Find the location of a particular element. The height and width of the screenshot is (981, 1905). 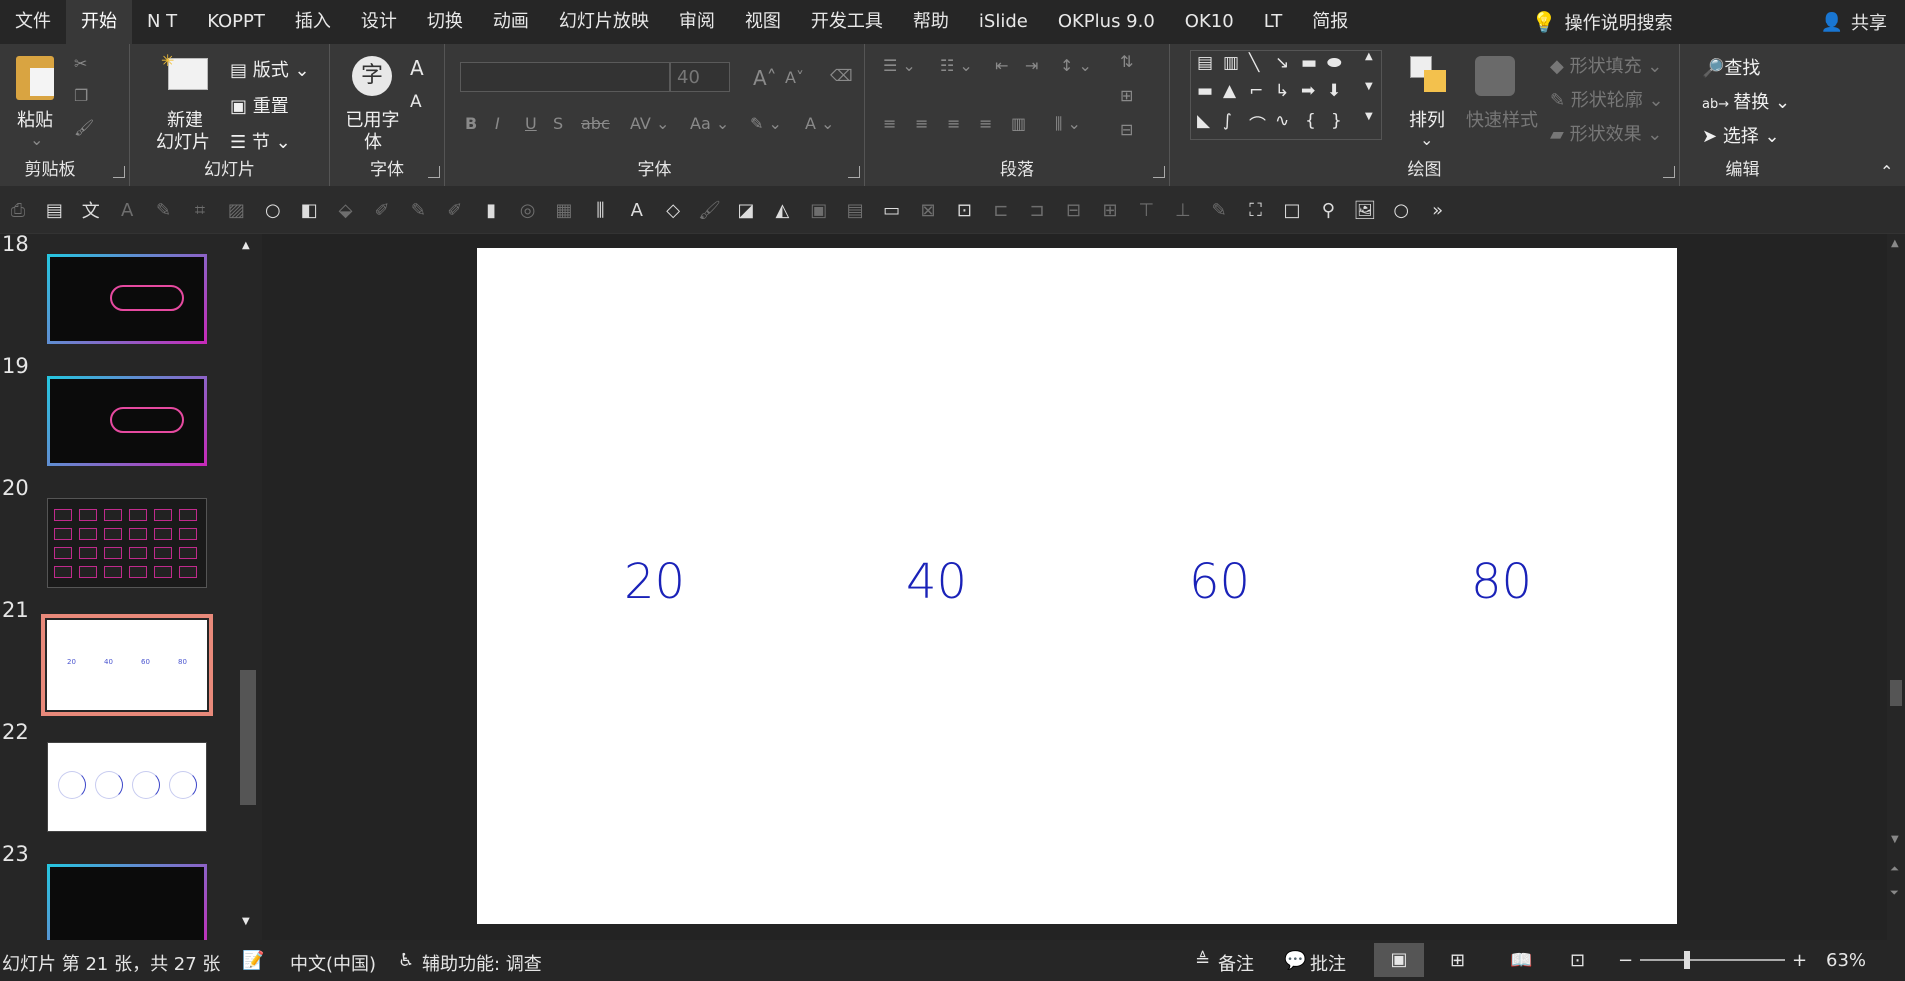

slide-thumbnail-row: 20 is located at coordinates (120, 532).